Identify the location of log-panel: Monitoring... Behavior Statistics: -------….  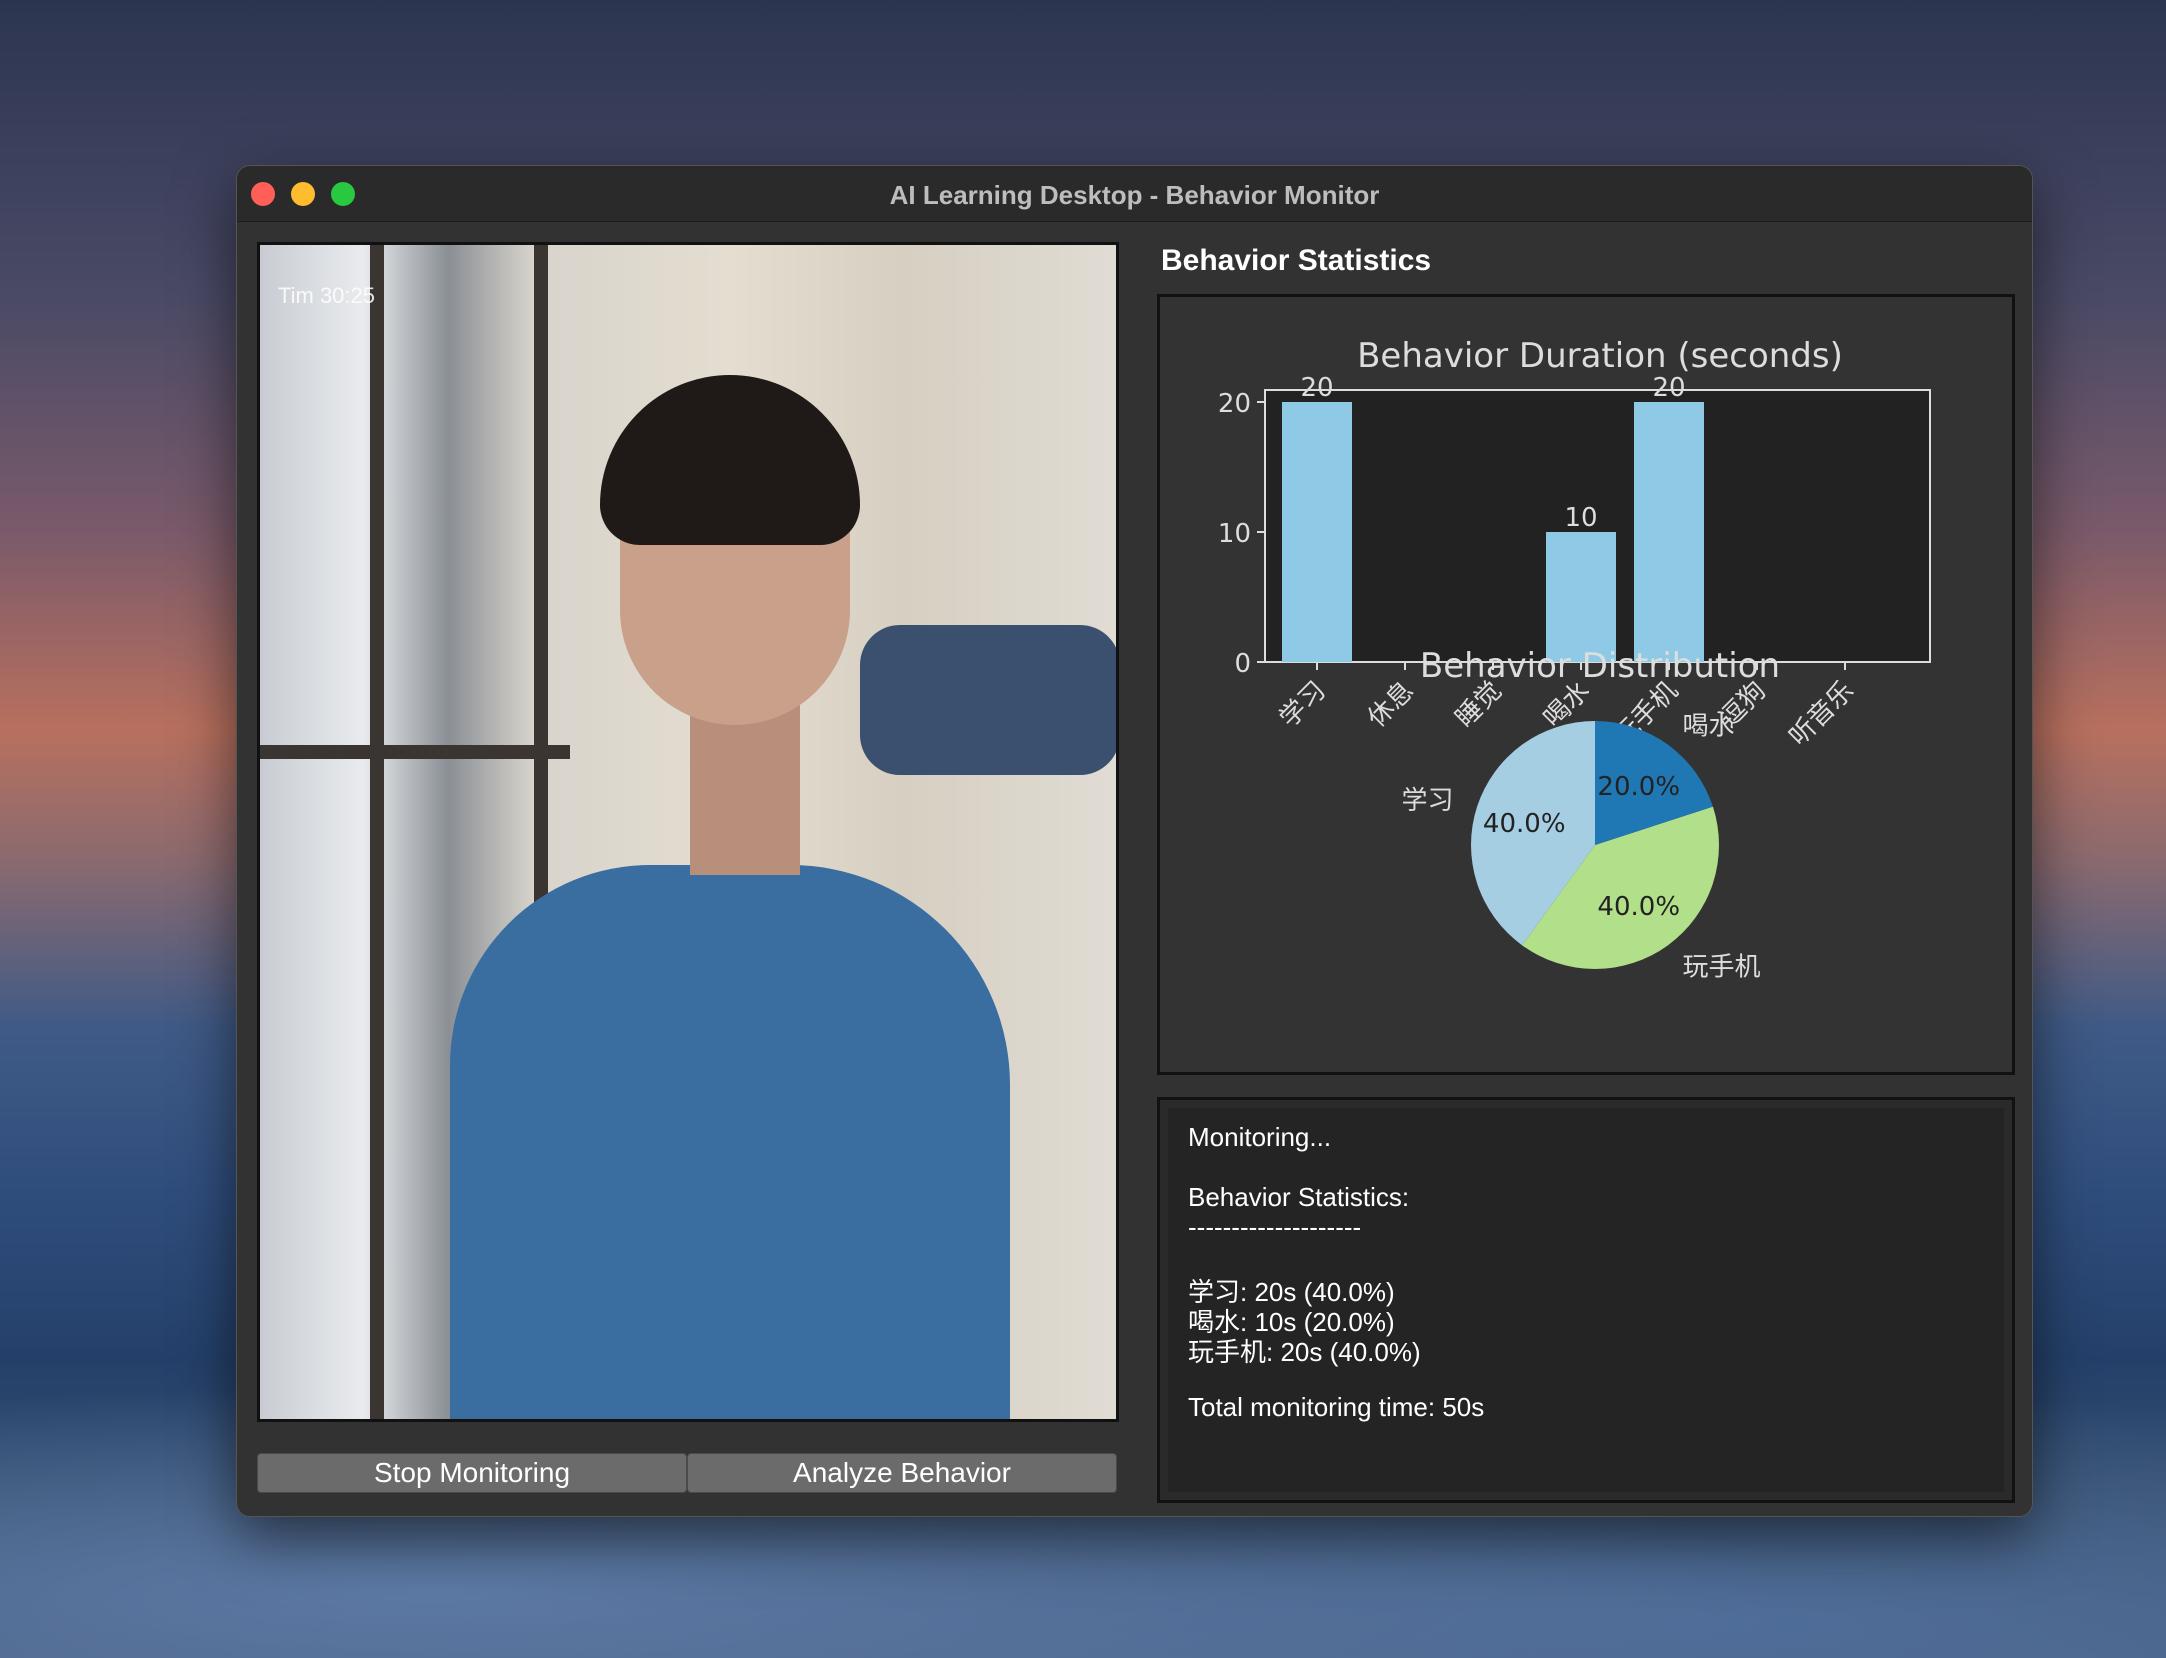
(1586, 1300).